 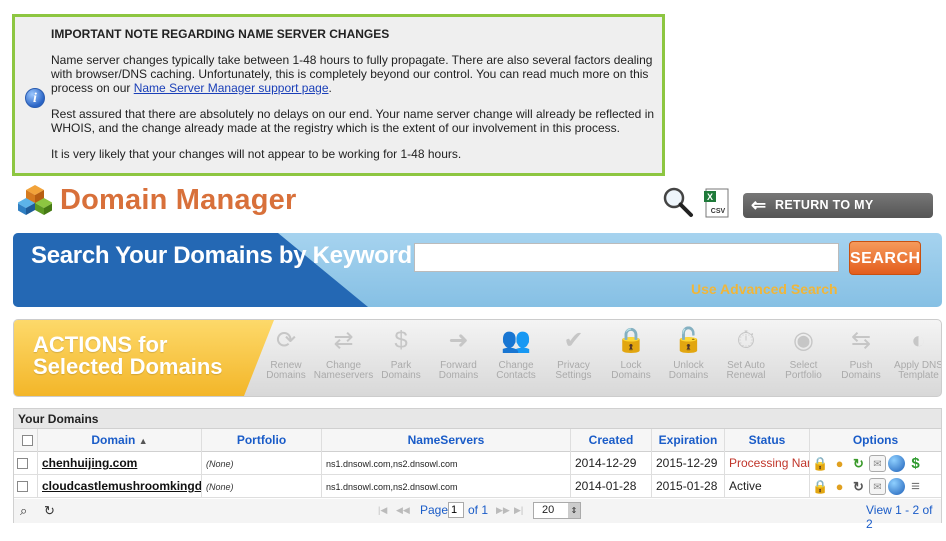 I want to click on privacy-icon: ✔, so click(x=573, y=340).